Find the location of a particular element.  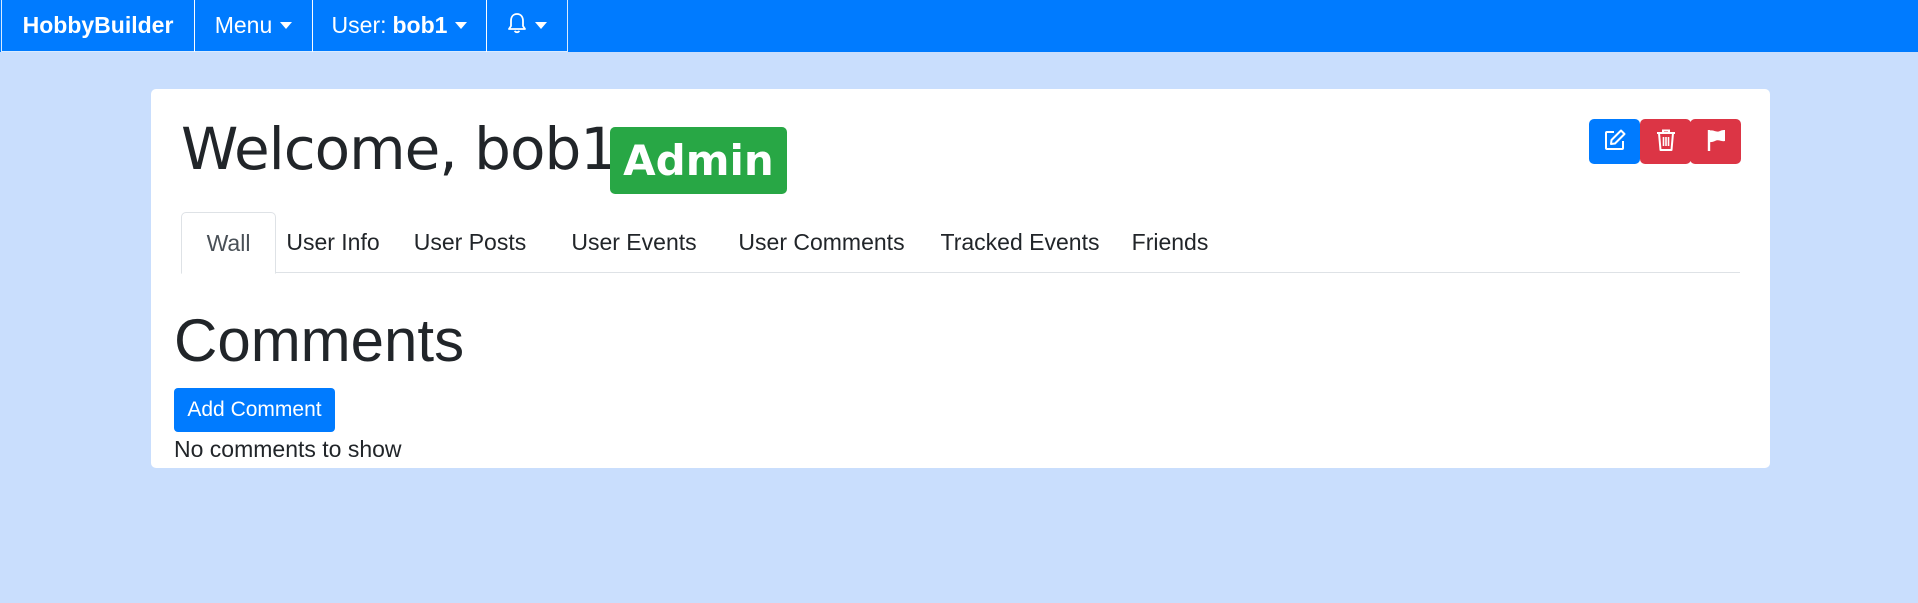

delete-user-button is located at coordinates (1665, 141).